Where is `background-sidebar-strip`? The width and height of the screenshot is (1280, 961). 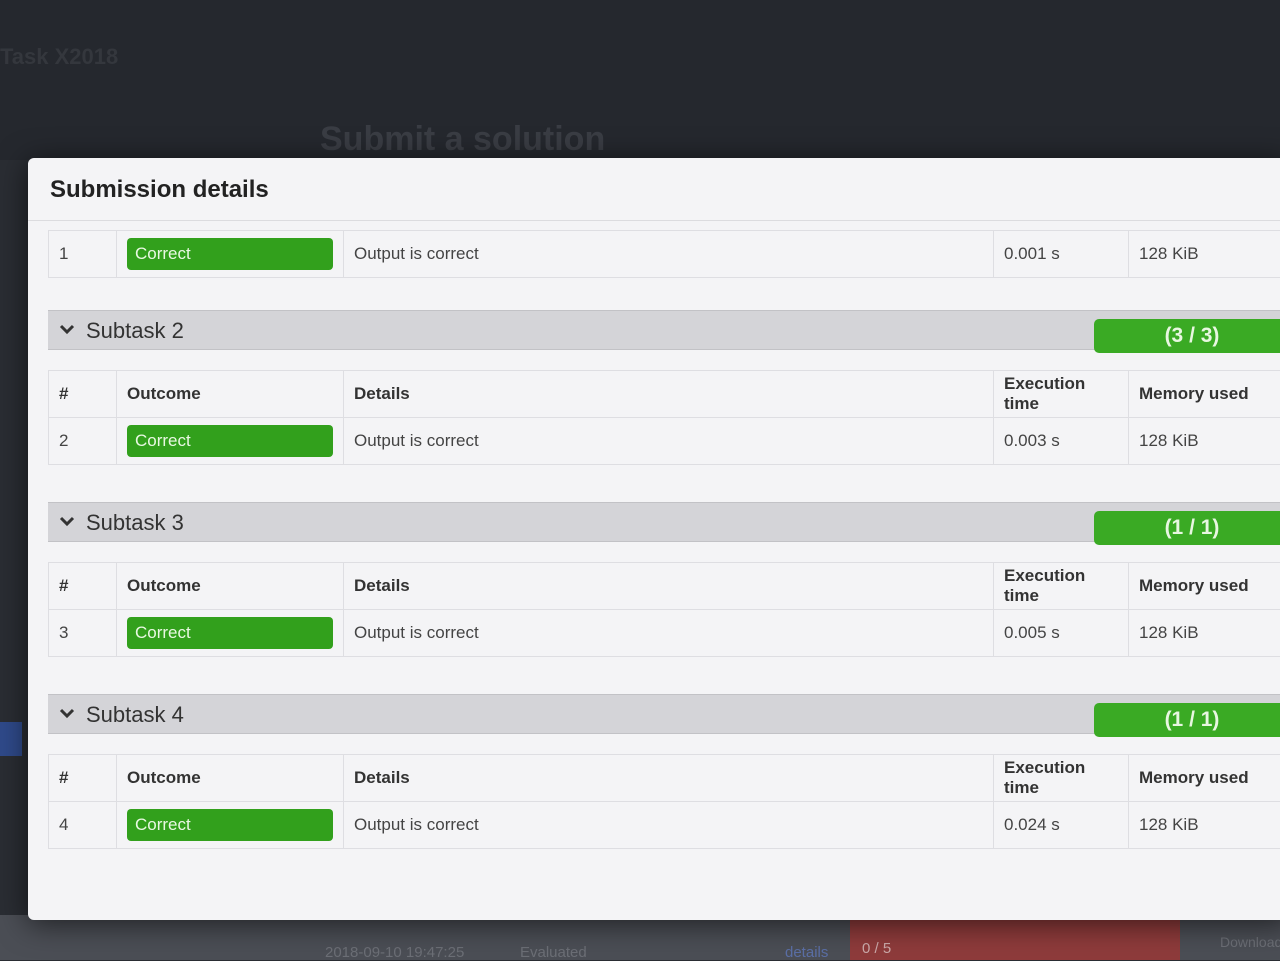 background-sidebar-strip is located at coordinates (11, 739).